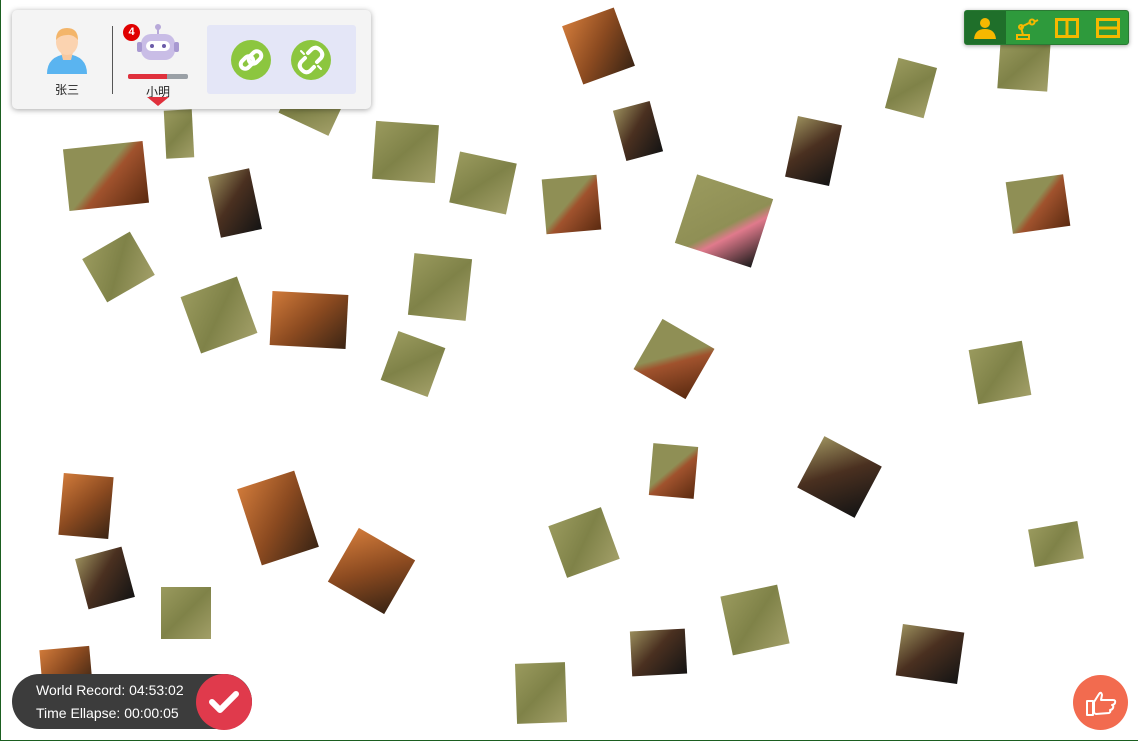 This screenshot has height=741, width=1138. I want to click on split-horizontal-icon, so click(1107, 27).